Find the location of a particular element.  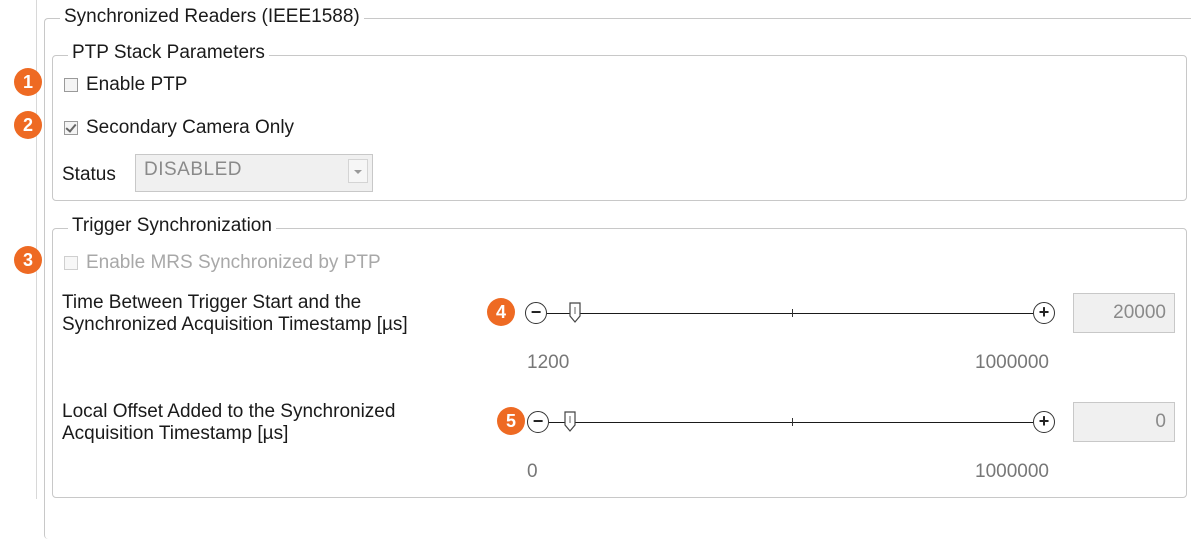

chevron-down-icon is located at coordinates (358, 171).